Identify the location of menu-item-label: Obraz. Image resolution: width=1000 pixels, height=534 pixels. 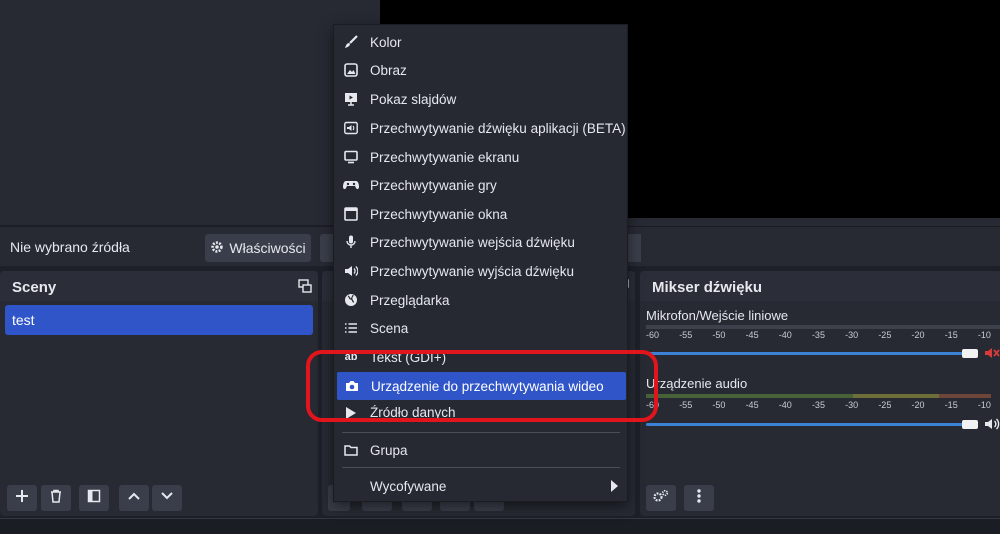
(388, 70).